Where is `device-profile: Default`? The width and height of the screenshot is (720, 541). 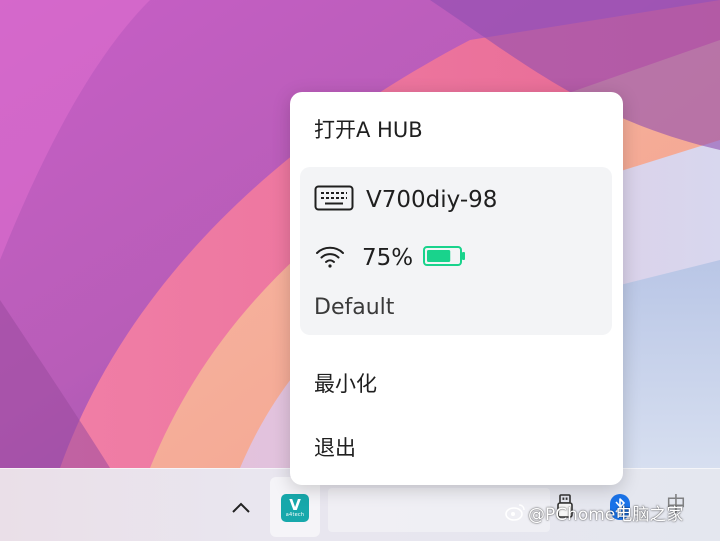
device-profile: Default is located at coordinates (354, 307).